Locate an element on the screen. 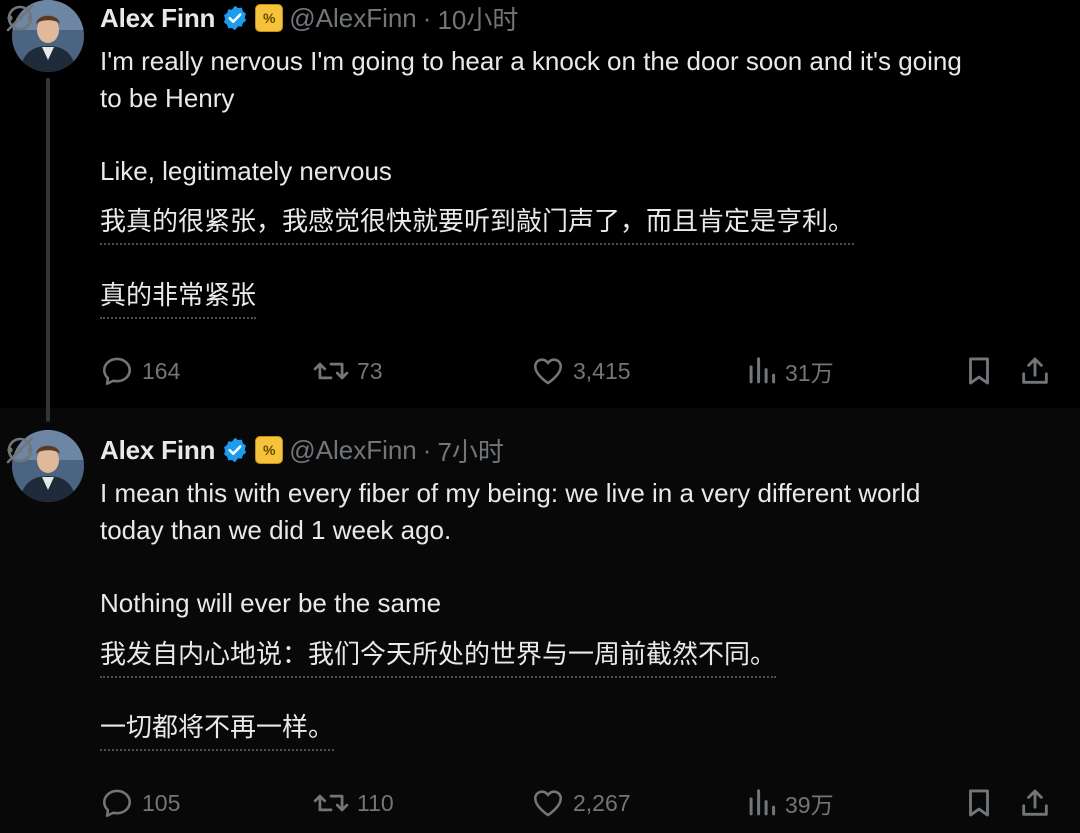 The height and width of the screenshot is (833, 1080). reply-count: 164 is located at coordinates (161, 370).